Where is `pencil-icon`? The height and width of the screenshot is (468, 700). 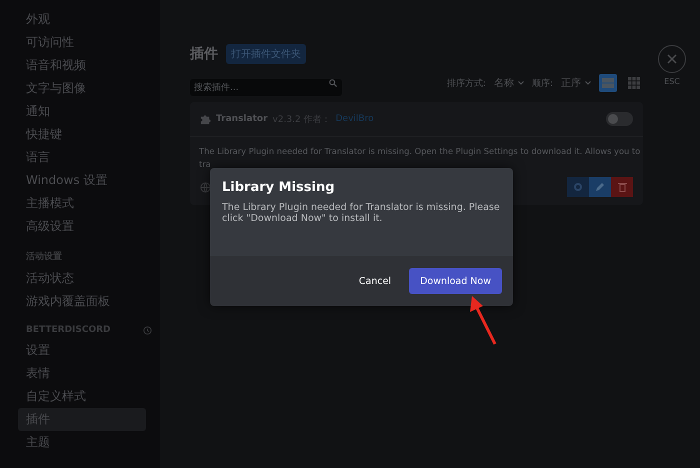 pencil-icon is located at coordinates (600, 187).